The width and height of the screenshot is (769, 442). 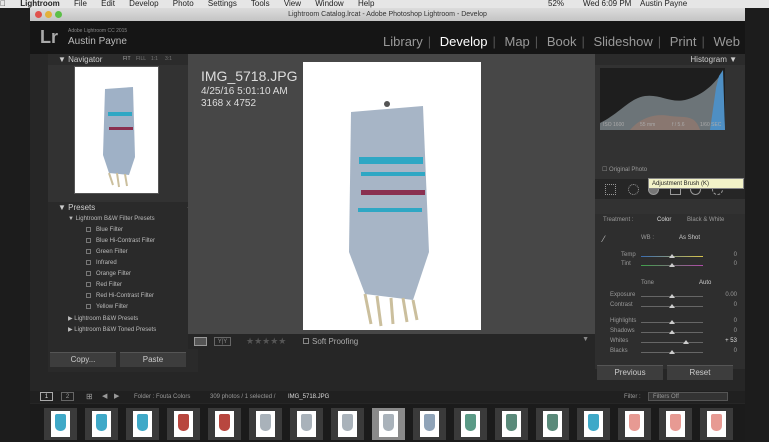 I want to click on previous-button: Previous, so click(x=630, y=372).